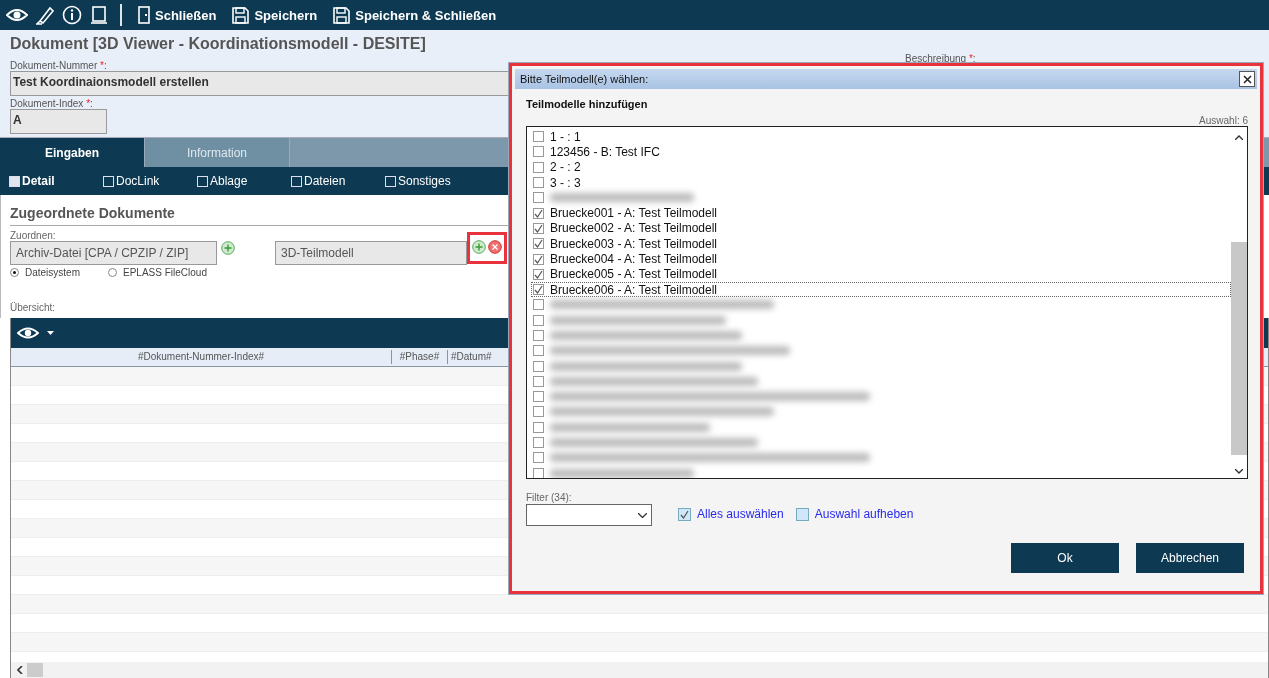 The image size is (1269, 678). I want to click on dialog-heading: Teilmodelle hinzufügen, so click(587, 104).